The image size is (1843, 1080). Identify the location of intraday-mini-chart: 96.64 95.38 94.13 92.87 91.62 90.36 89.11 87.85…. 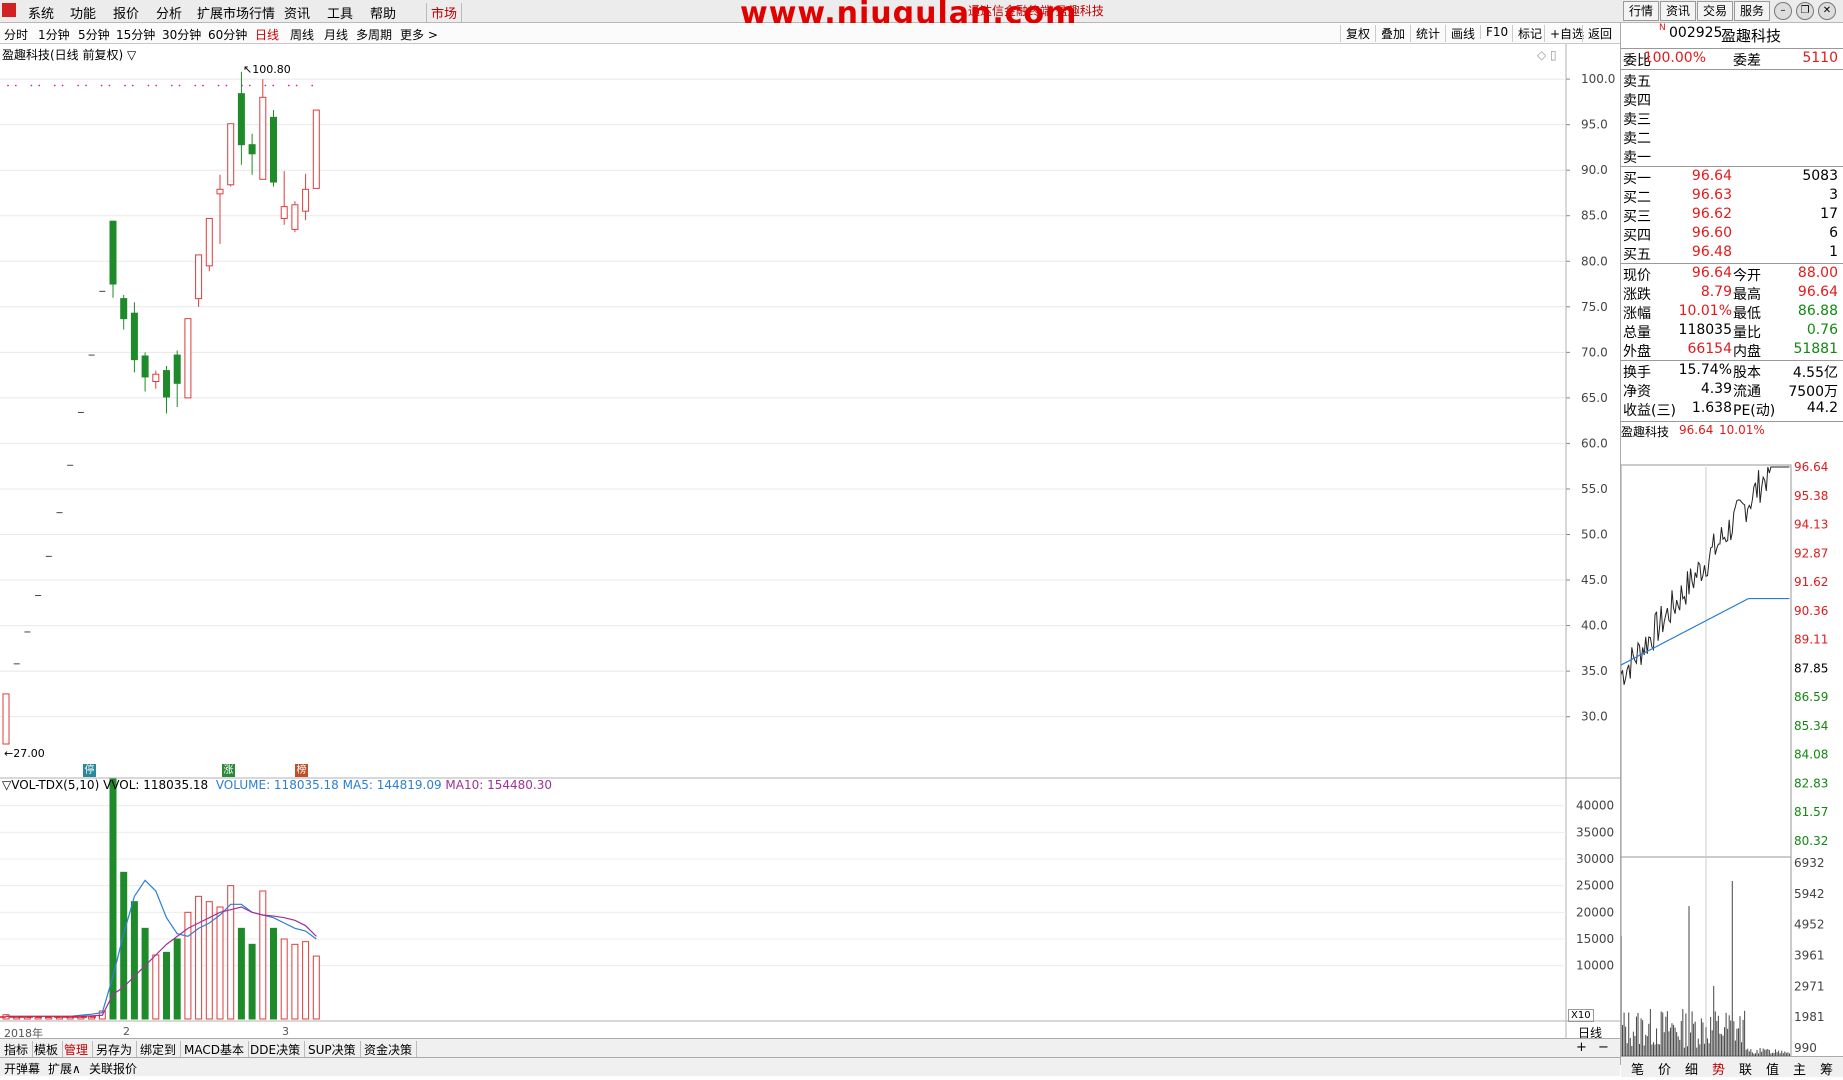
(1732, 754).